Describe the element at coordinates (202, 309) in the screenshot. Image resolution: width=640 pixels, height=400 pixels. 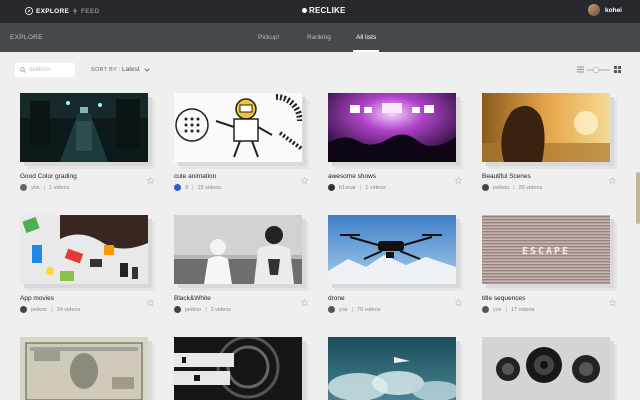
I see `card-meta: peikoo | 3 videos` at that location.